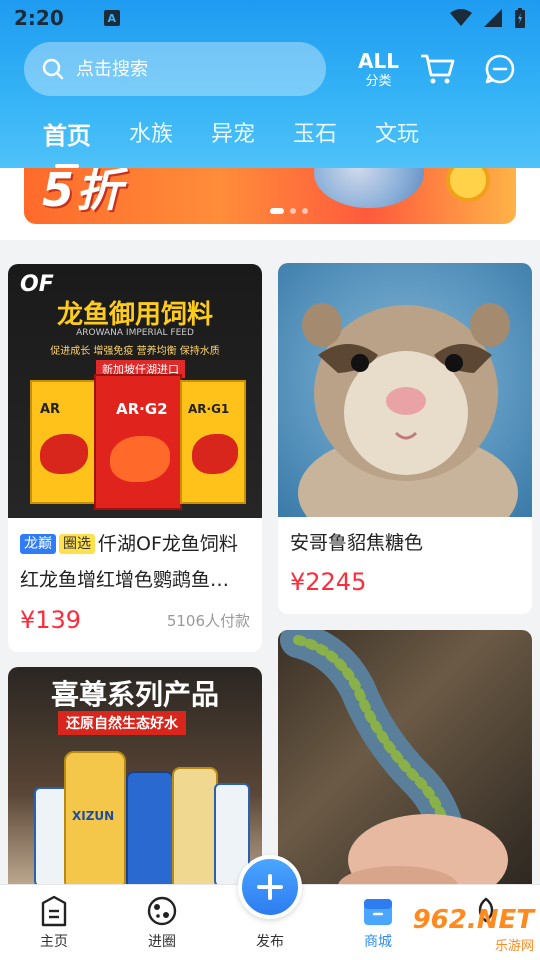 This screenshot has height=960, width=540. I want to click on image-headline: 喜尊系列产品, so click(134, 694).